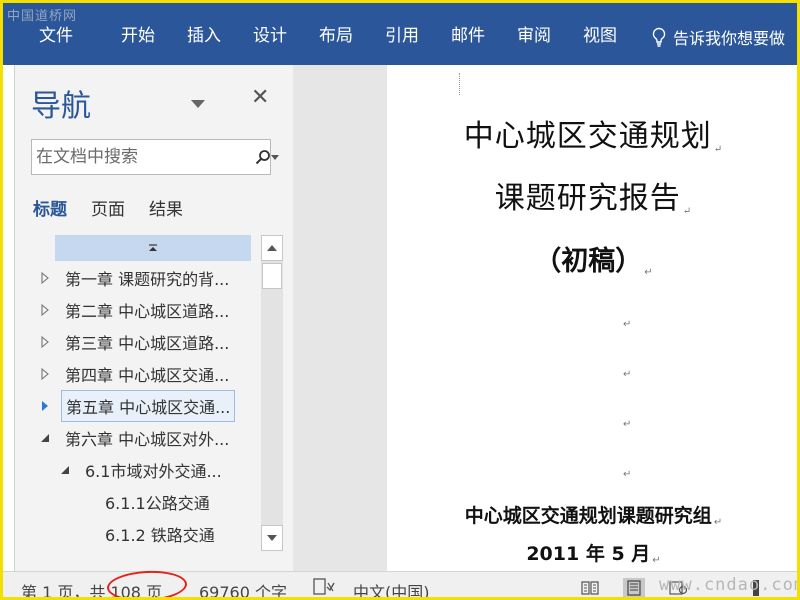  What do you see at coordinates (9, 318) in the screenshot?
I see `background-window-strip` at bounding box center [9, 318].